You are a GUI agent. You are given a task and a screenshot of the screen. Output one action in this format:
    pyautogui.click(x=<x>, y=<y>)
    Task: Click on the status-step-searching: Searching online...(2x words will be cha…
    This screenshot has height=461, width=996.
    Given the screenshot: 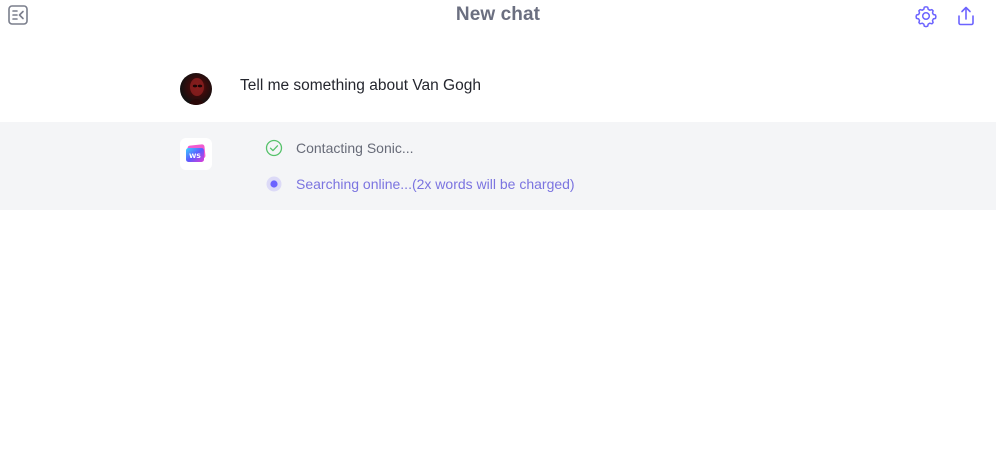 What is the action you would take?
    pyautogui.click(x=420, y=184)
    